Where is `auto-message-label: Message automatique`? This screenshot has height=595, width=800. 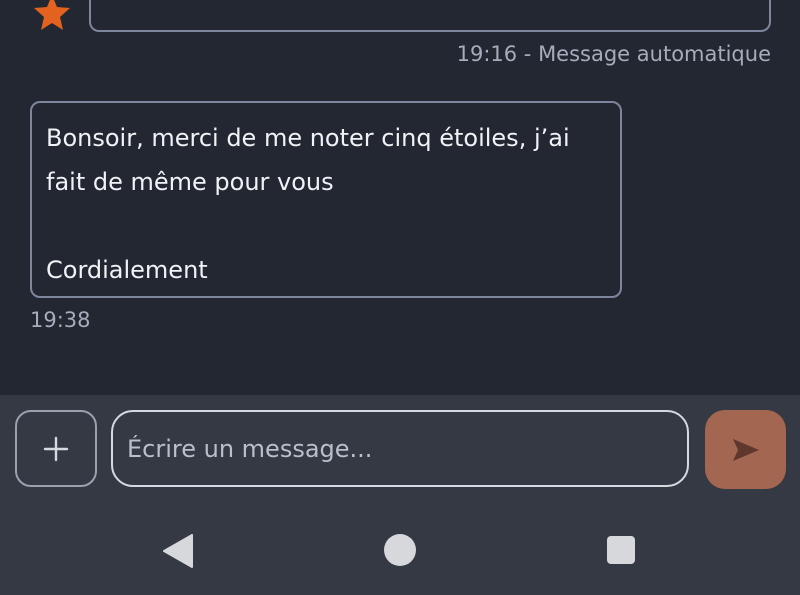 auto-message-label: Message automatique is located at coordinates (654, 54).